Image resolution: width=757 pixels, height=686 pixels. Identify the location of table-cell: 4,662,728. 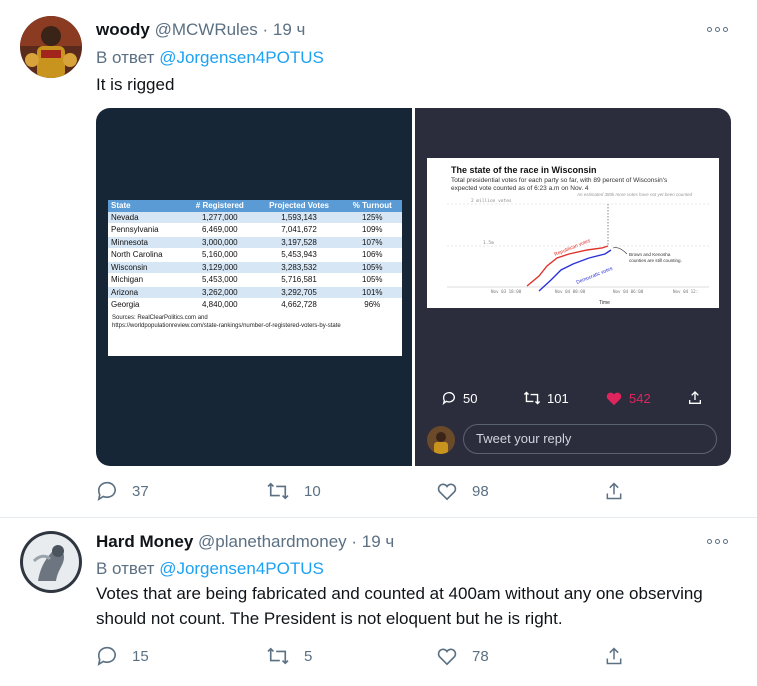
(299, 305).